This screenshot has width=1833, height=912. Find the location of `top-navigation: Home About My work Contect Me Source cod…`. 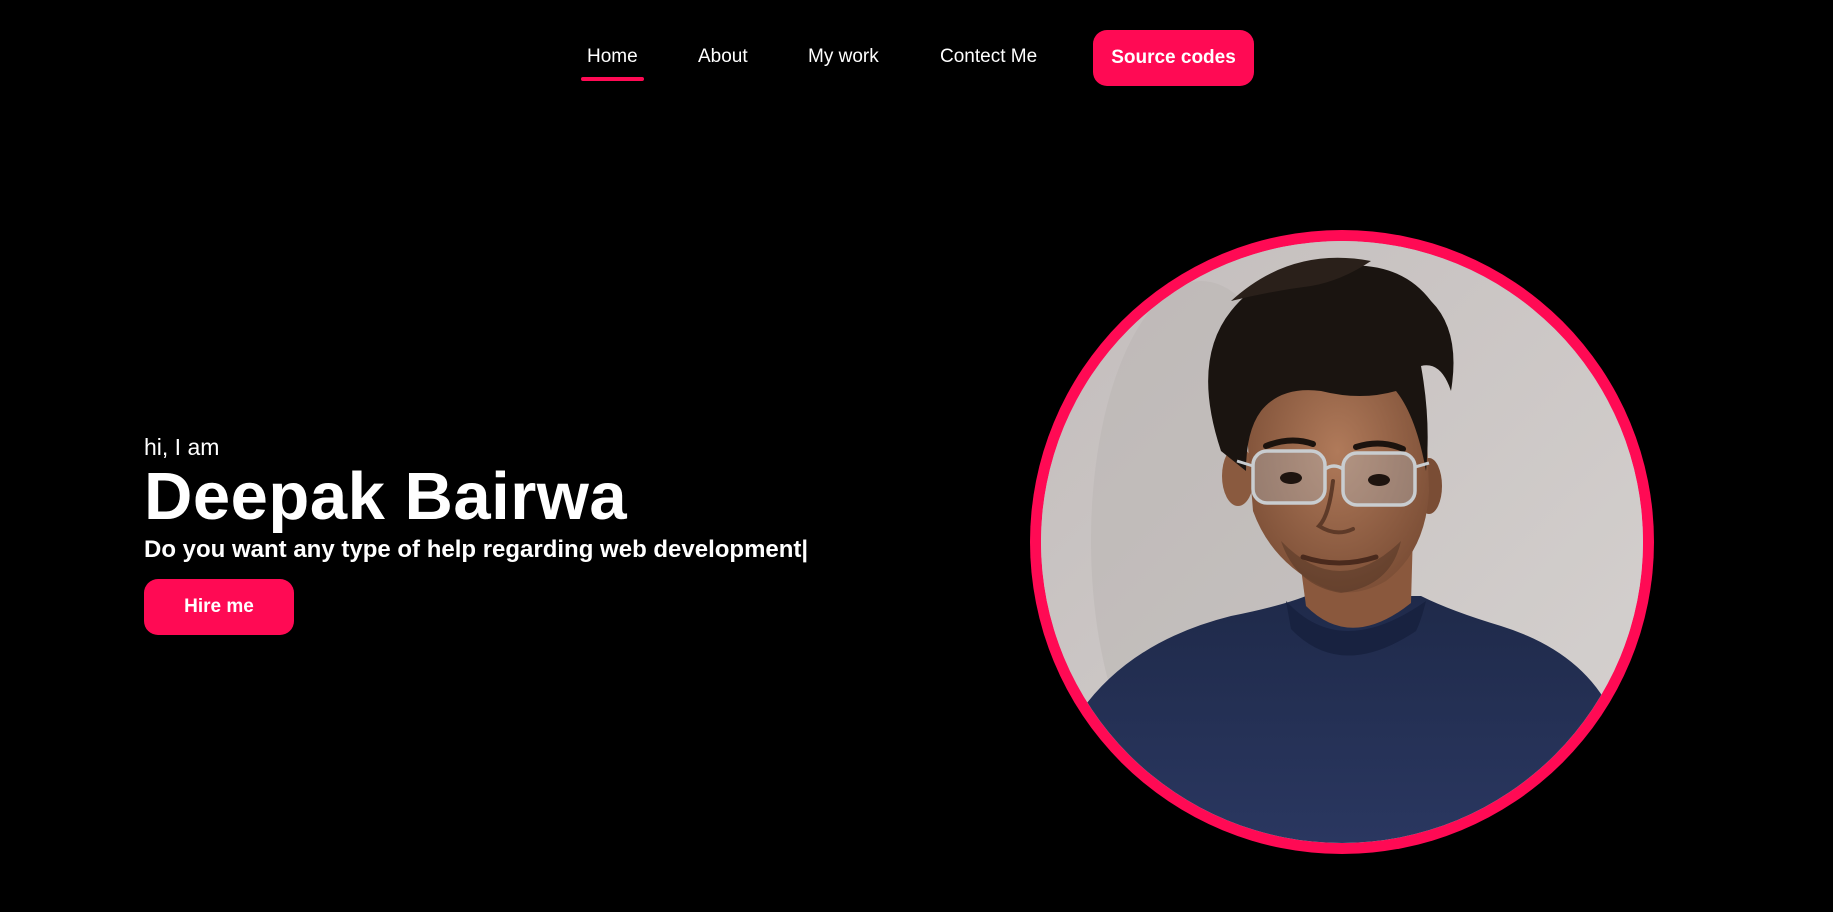

top-navigation: Home About My work Contect Me Source cod… is located at coordinates (916, 58).